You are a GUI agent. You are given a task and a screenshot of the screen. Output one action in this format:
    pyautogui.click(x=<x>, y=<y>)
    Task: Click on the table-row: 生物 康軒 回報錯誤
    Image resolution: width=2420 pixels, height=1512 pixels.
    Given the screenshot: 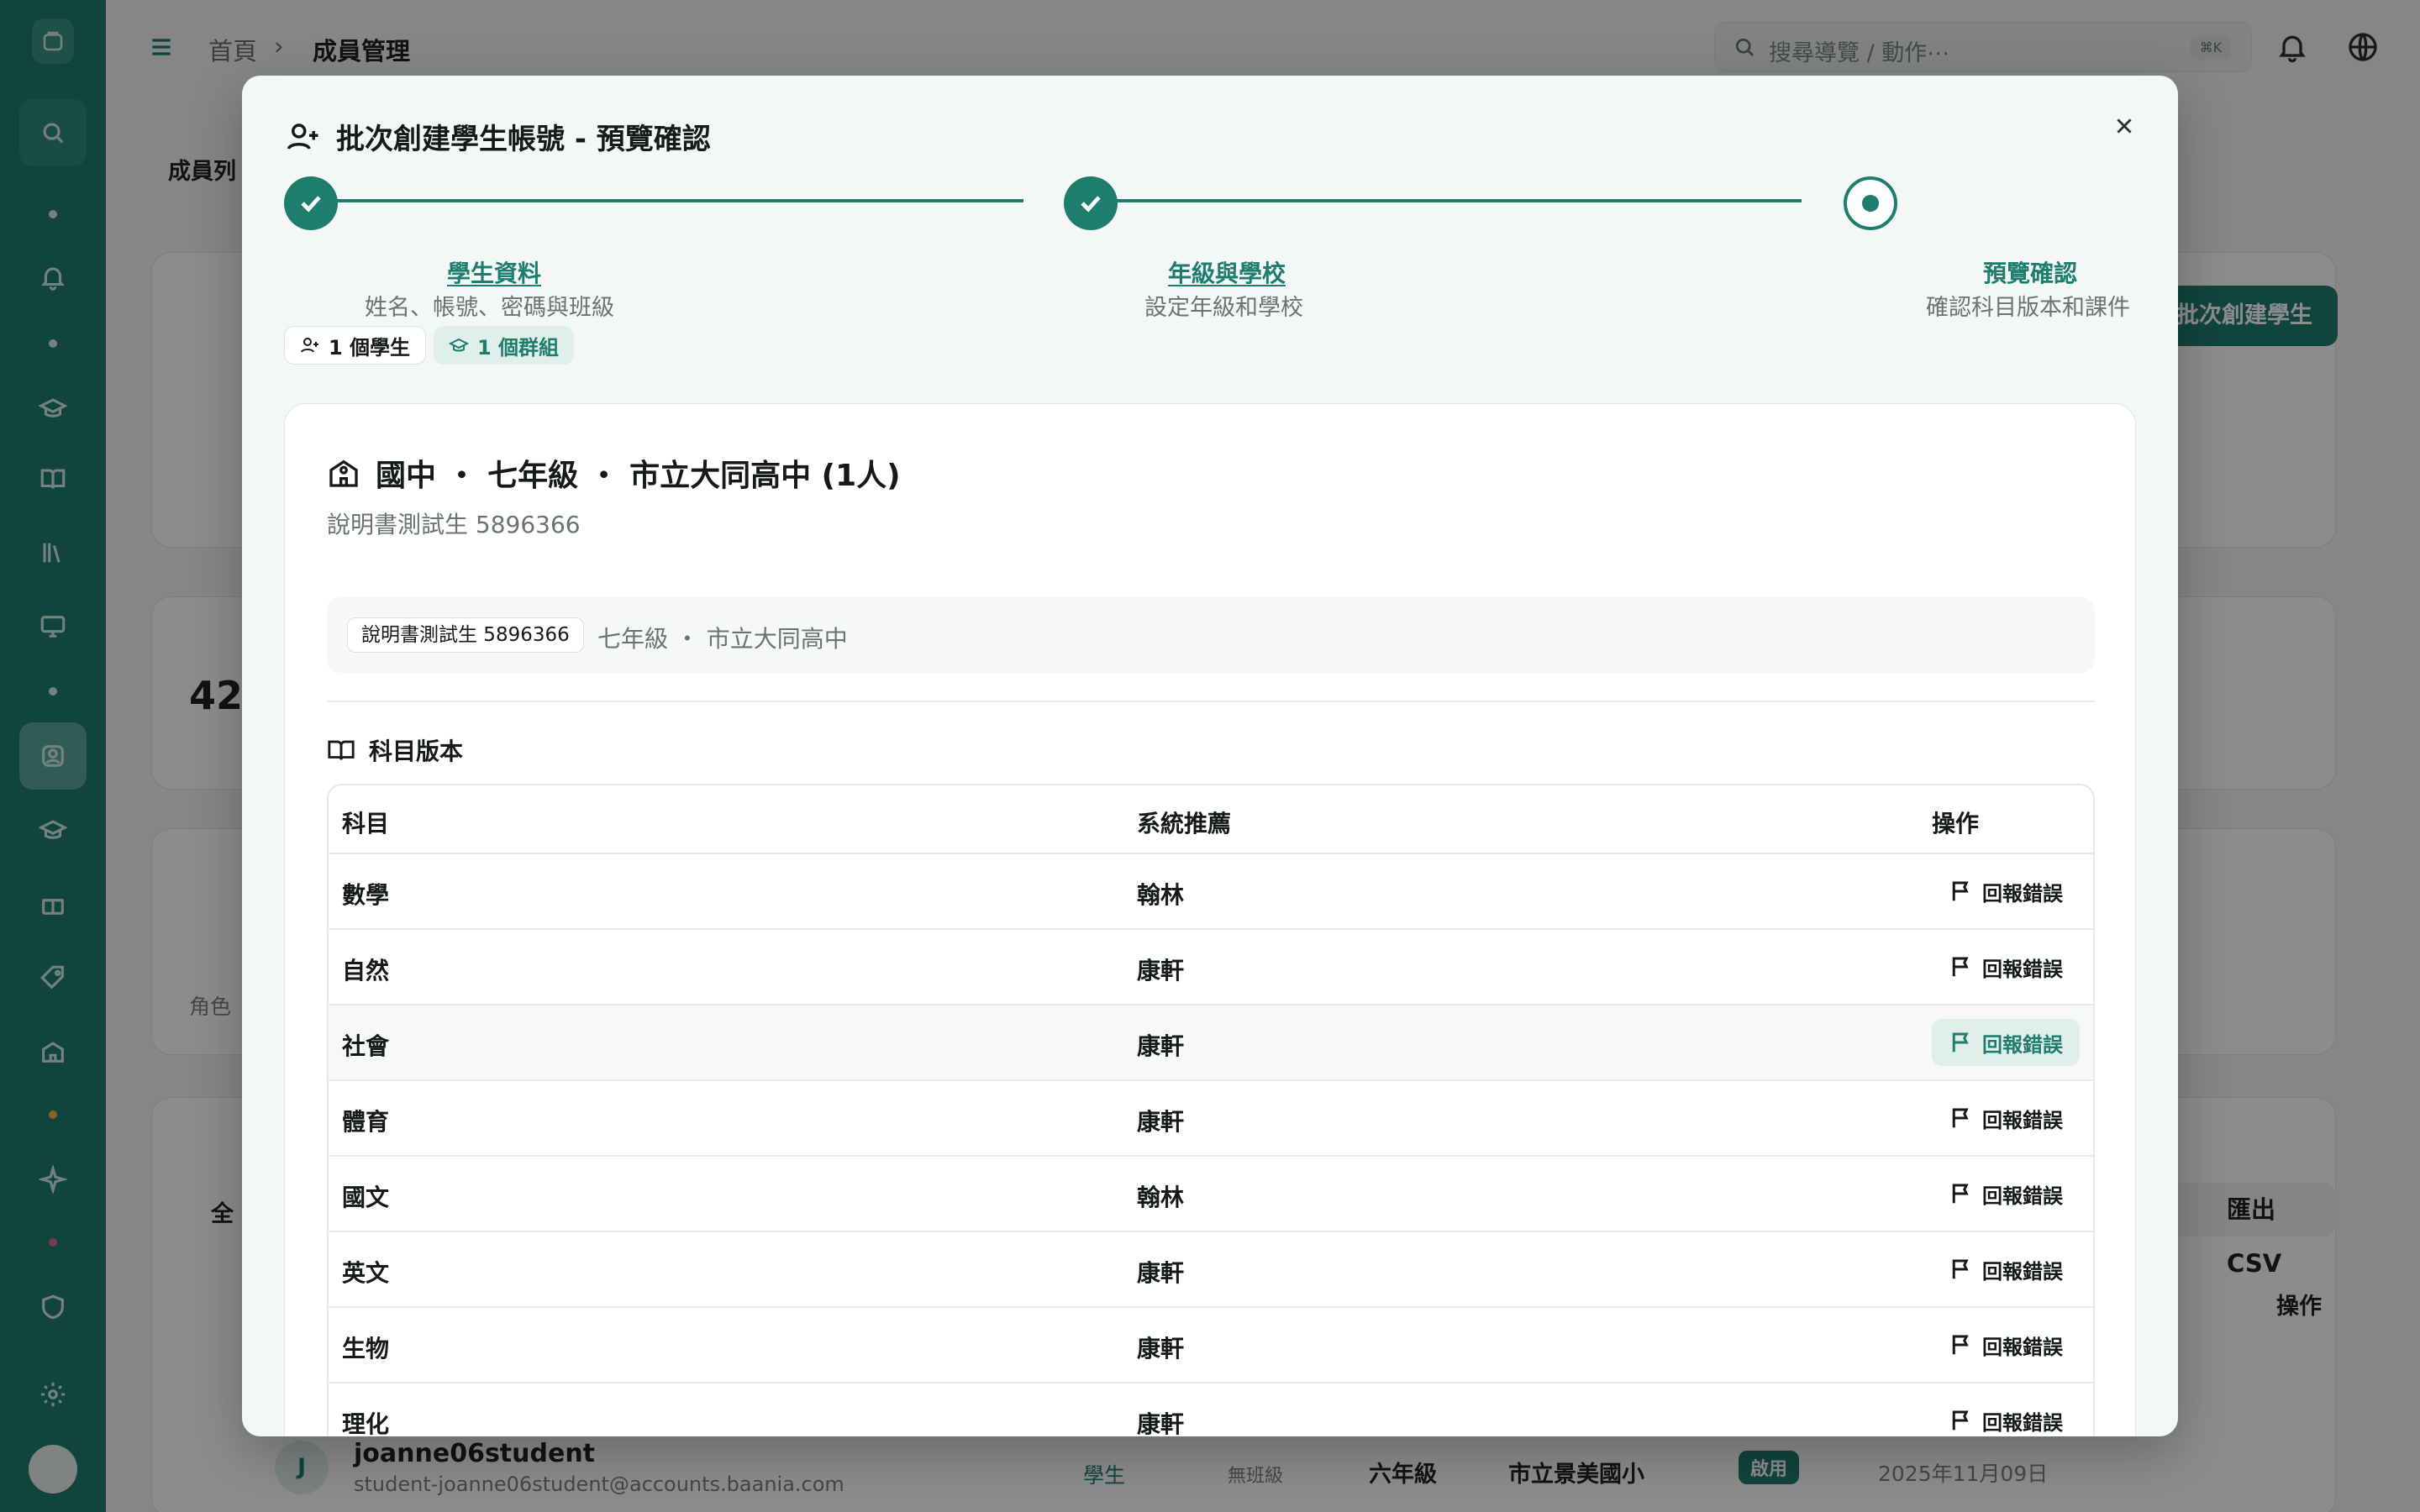 What is the action you would take?
    pyautogui.click(x=1211, y=1345)
    